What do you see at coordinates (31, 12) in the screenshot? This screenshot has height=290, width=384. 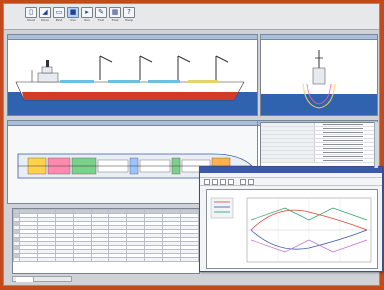 I see `new-file-icon: ▯` at bounding box center [31, 12].